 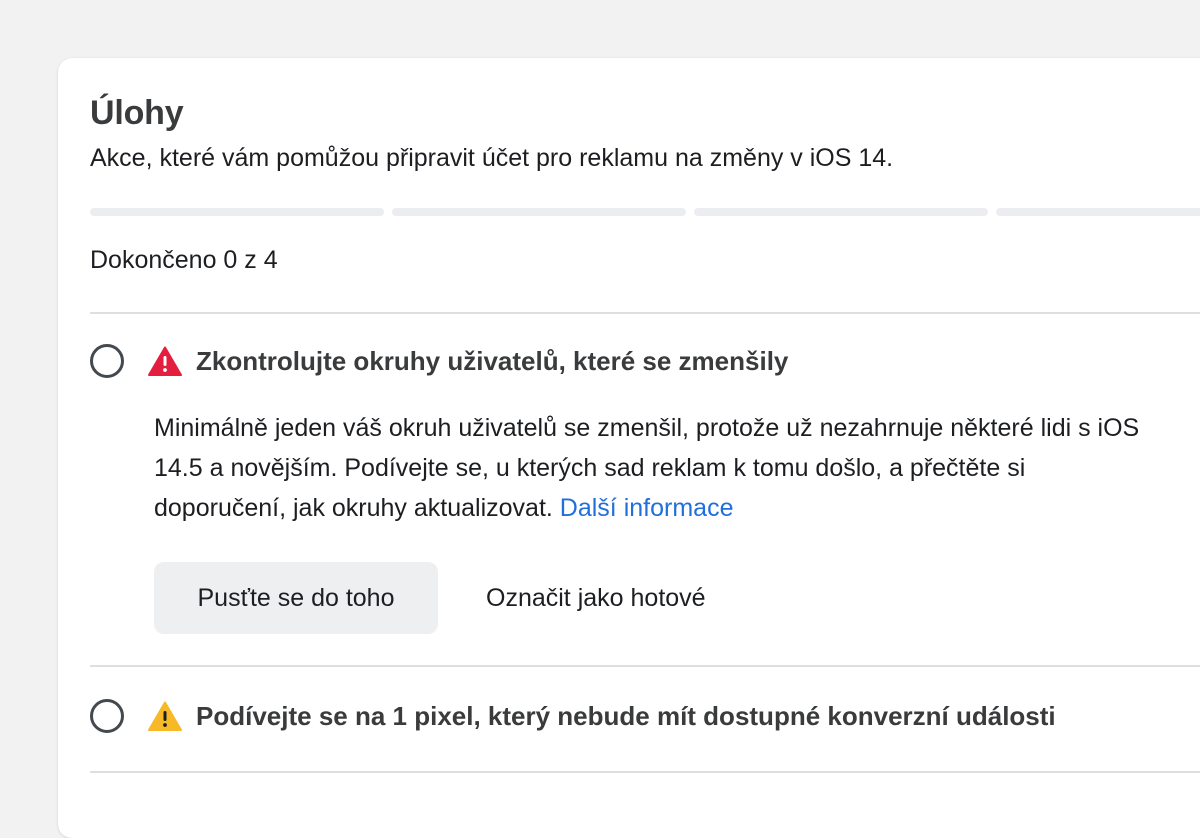 What do you see at coordinates (184, 260) in the screenshot?
I see `progress-label: Dokončeno 0 z 4` at bounding box center [184, 260].